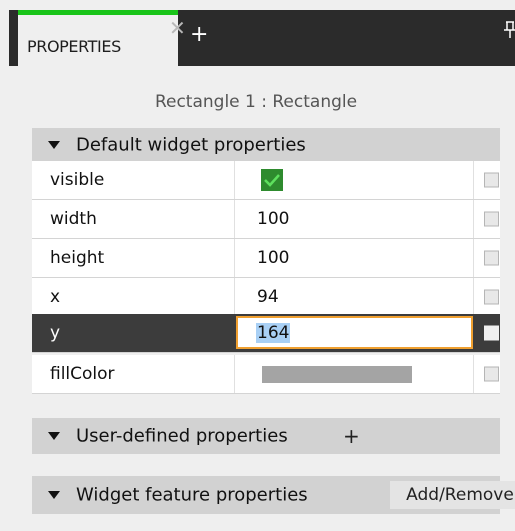 Image resolution: width=515 pixels, height=531 pixels. Describe the element at coordinates (191, 144) in the screenshot. I see `section-label: Default widget properties` at that location.